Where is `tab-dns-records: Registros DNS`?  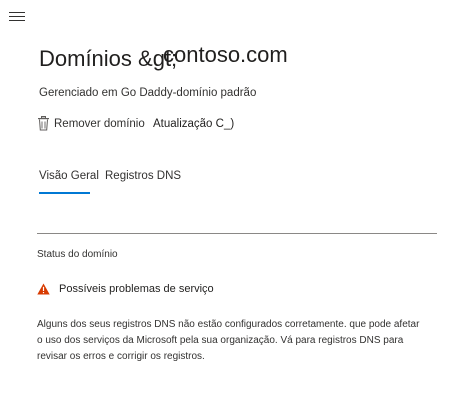
tab-dns-records: Registros DNS is located at coordinates (143, 176).